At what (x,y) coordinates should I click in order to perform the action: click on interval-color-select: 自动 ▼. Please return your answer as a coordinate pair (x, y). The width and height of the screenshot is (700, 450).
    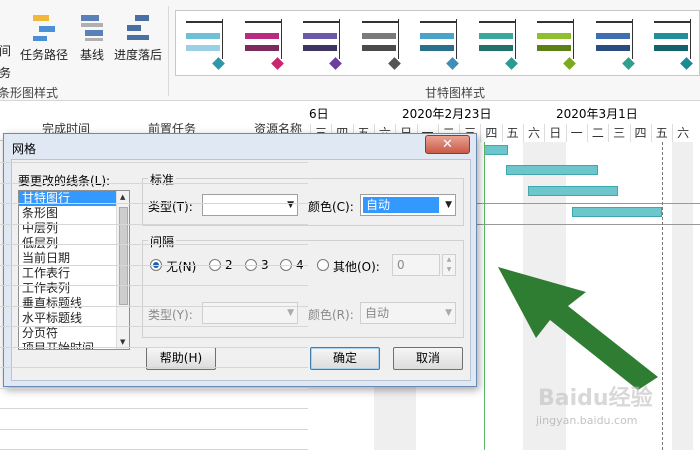
    Looking at the image, I should click on (408, 313).